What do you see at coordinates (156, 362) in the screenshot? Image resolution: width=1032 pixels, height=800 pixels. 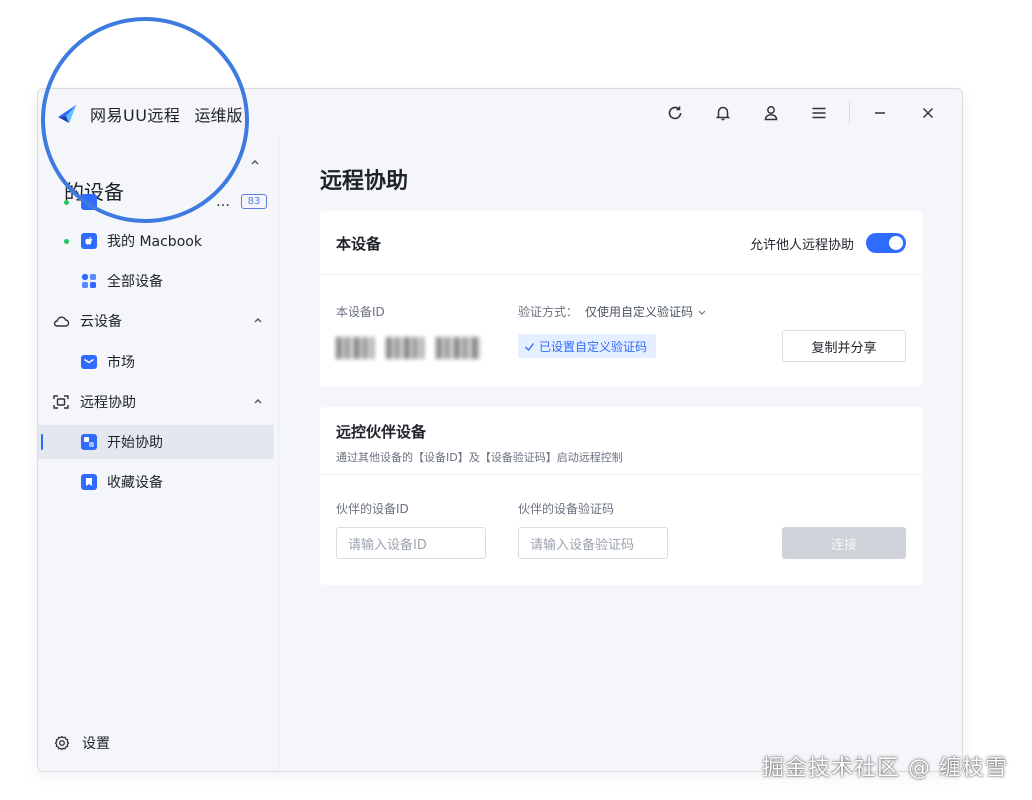 I see `sidebar-item-market: 市场` at bounding box center [156, 362].